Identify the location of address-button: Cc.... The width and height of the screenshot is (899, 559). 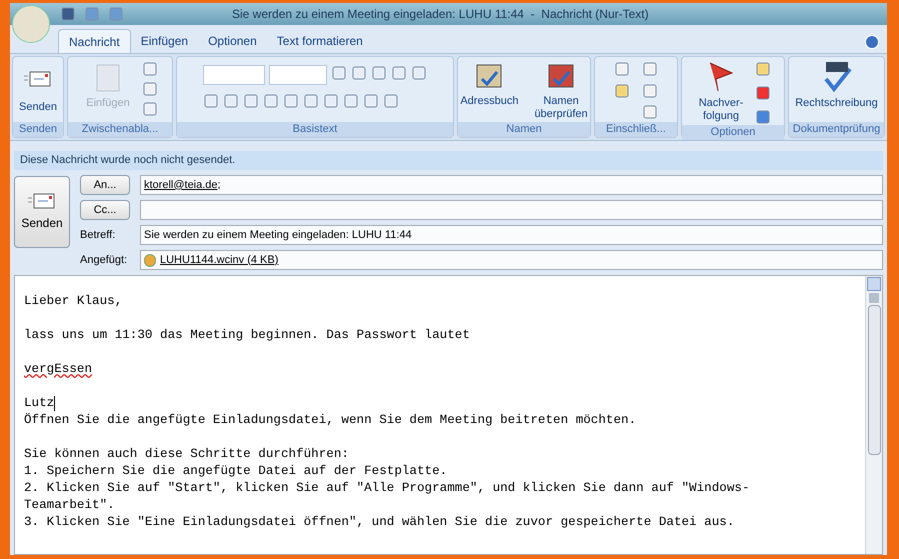
(105, 210).